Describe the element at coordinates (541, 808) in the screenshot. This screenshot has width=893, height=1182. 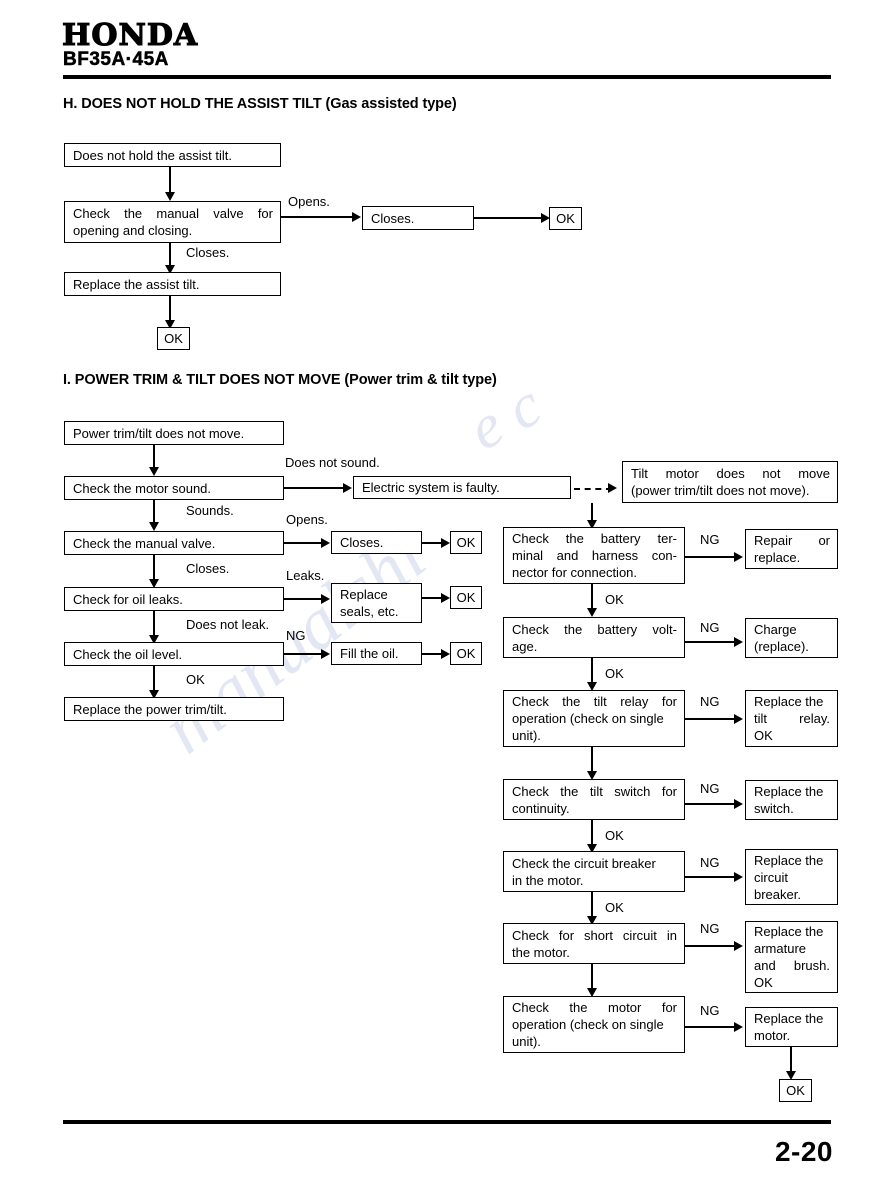
I see `box-line-2: continuity.` at that location.